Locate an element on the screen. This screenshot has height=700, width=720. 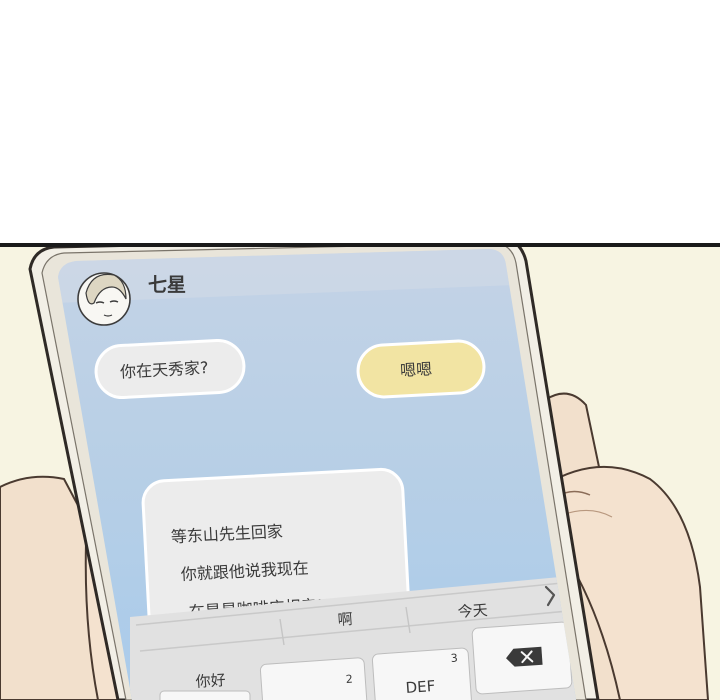
outgoing-message-bubble: 嗯嗯 is located at coordinates (421, 369).